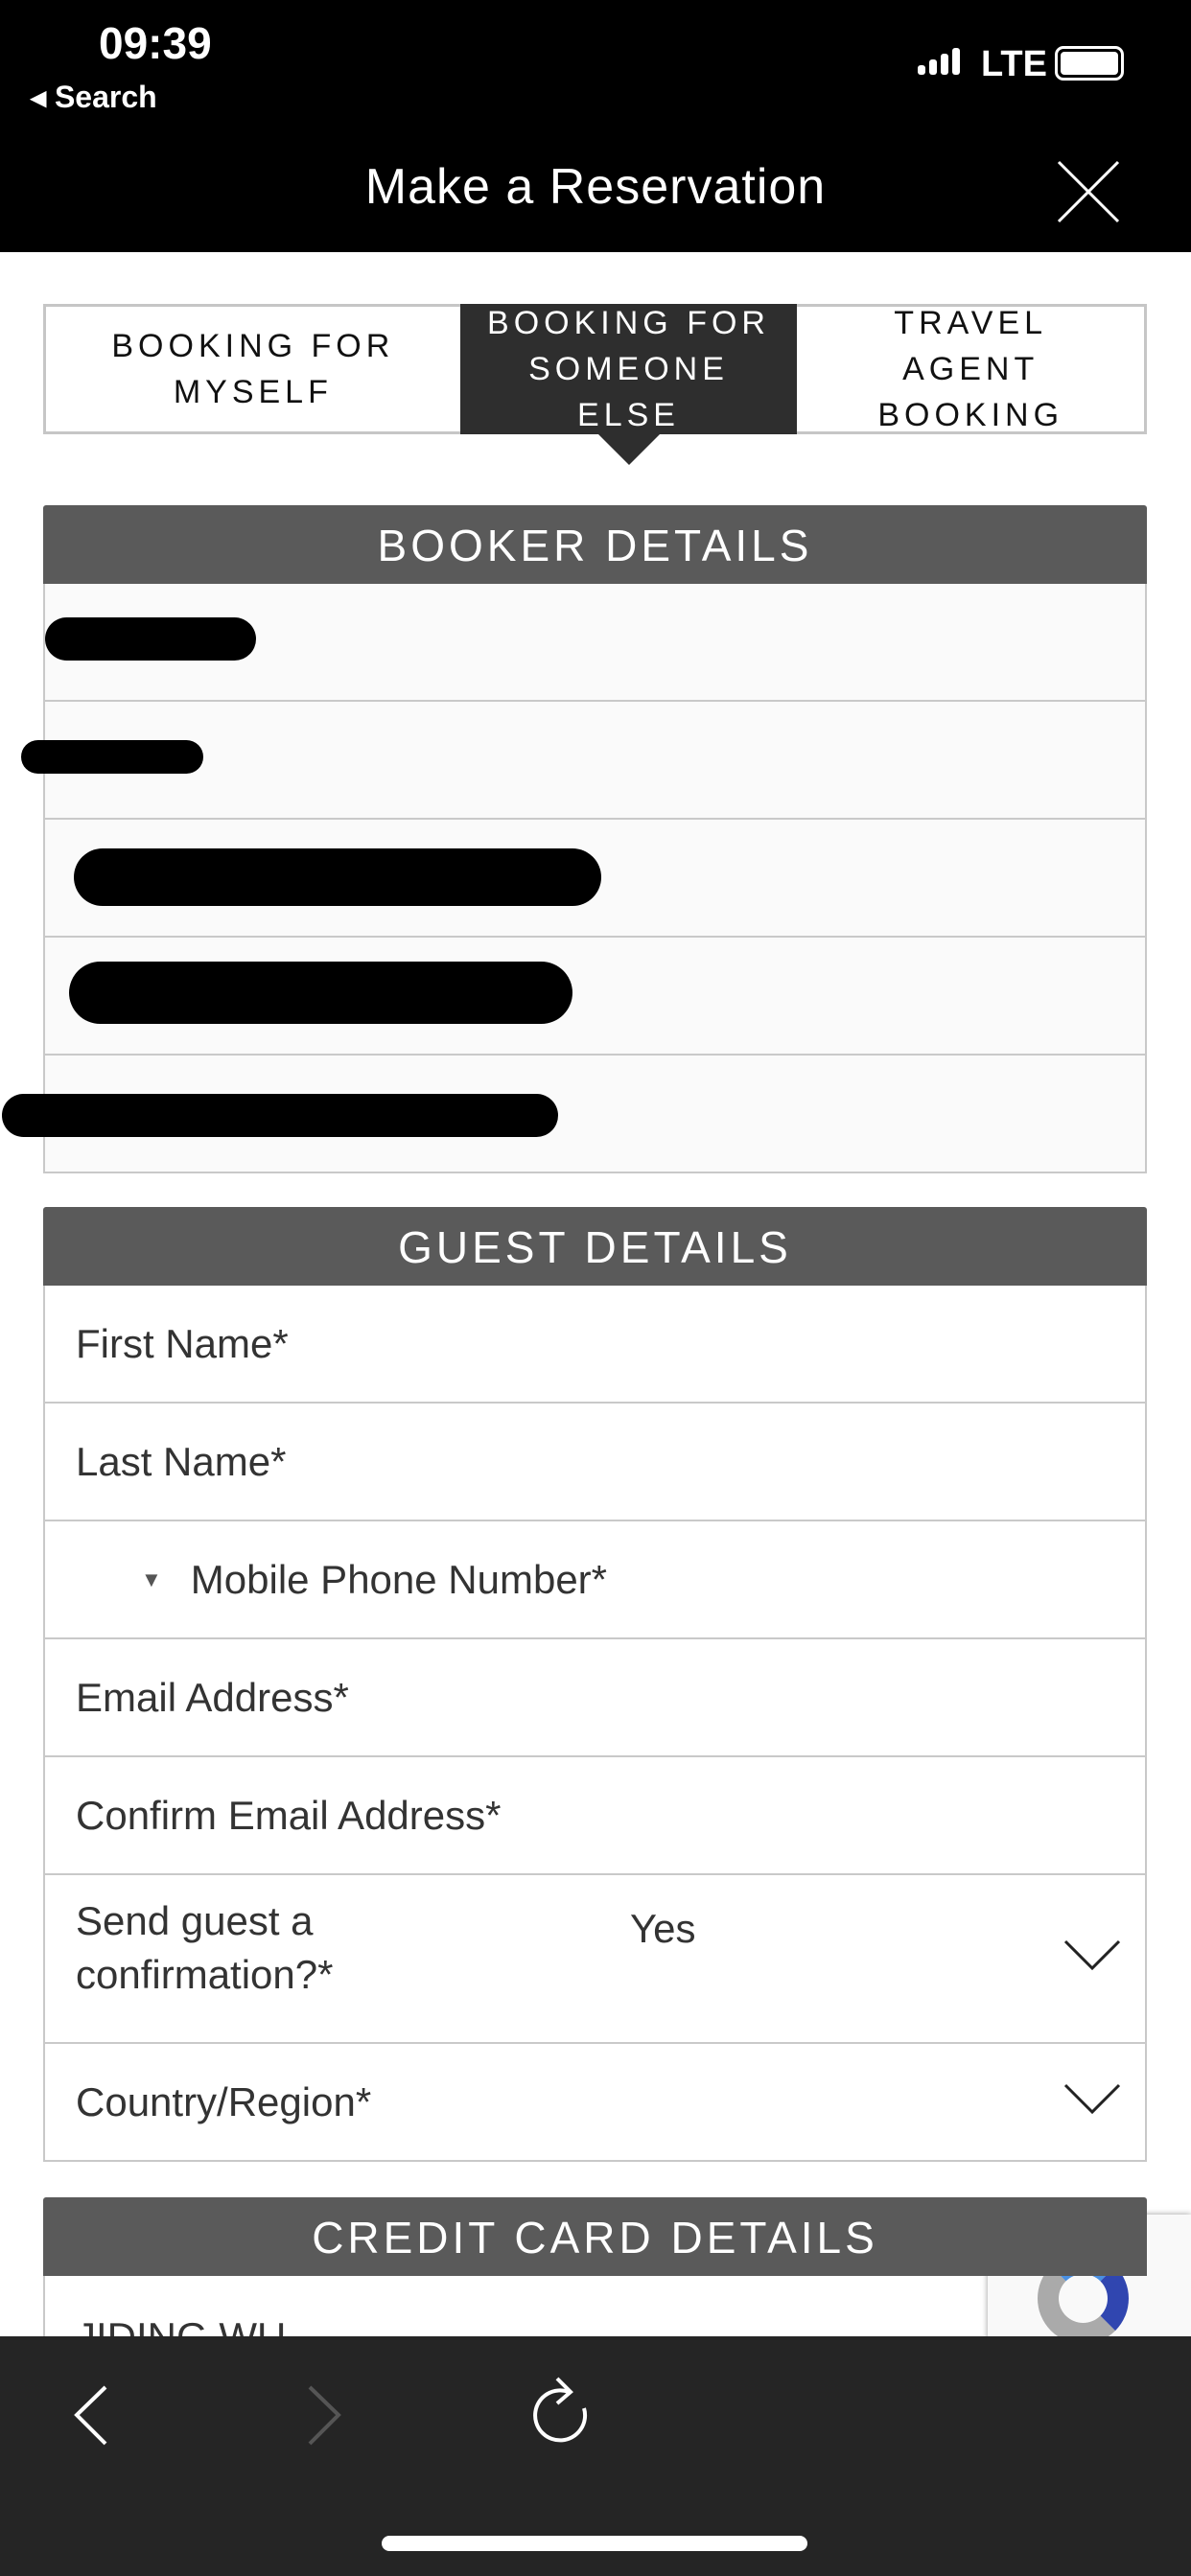 The width and height of the screenshot is (1191, 2576). What do you see at coordinates (562, 2411) in the screenshot?
I see `reload-icon` at bounding box center [562, 2411].